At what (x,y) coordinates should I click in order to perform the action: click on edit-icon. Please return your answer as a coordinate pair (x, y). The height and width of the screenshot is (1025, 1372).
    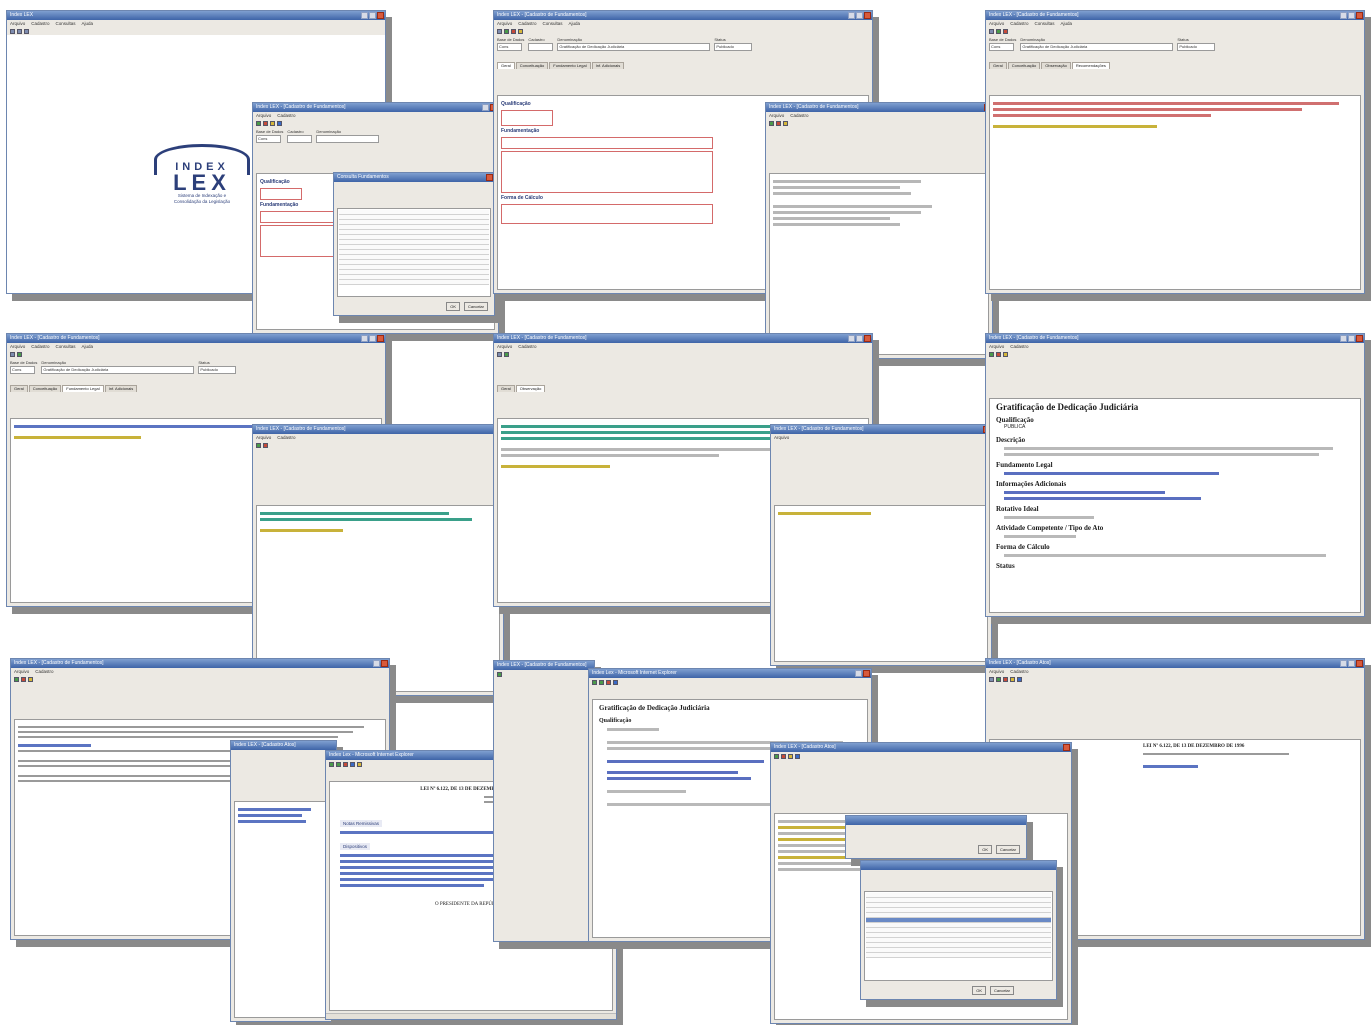
    Looking at the image, I should click on (26, 31).